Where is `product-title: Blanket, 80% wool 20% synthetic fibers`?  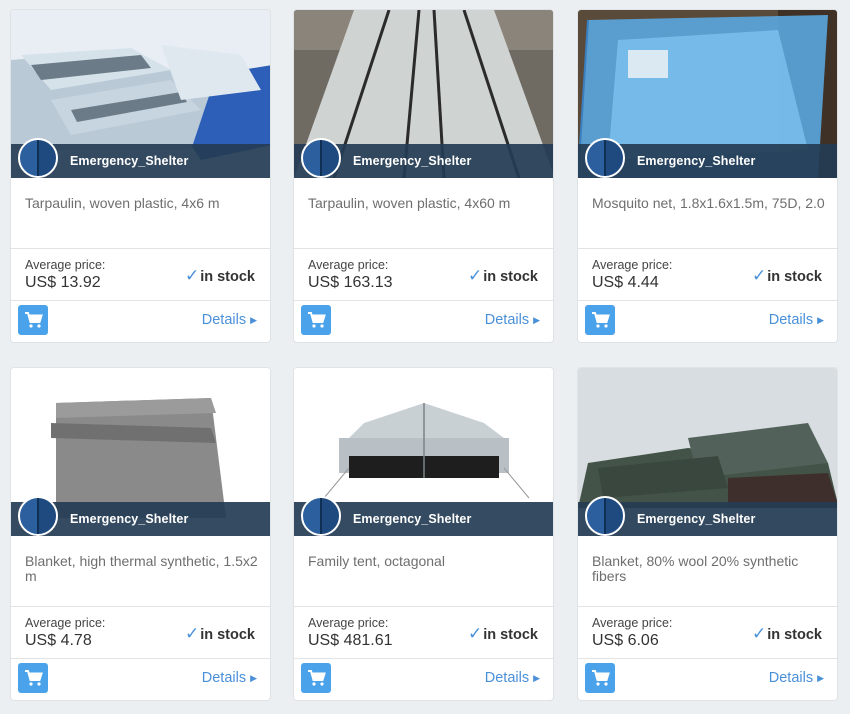 product-title: Blanket, 80% wool 20% synthetic fibers is located at coordinates (710, 569).